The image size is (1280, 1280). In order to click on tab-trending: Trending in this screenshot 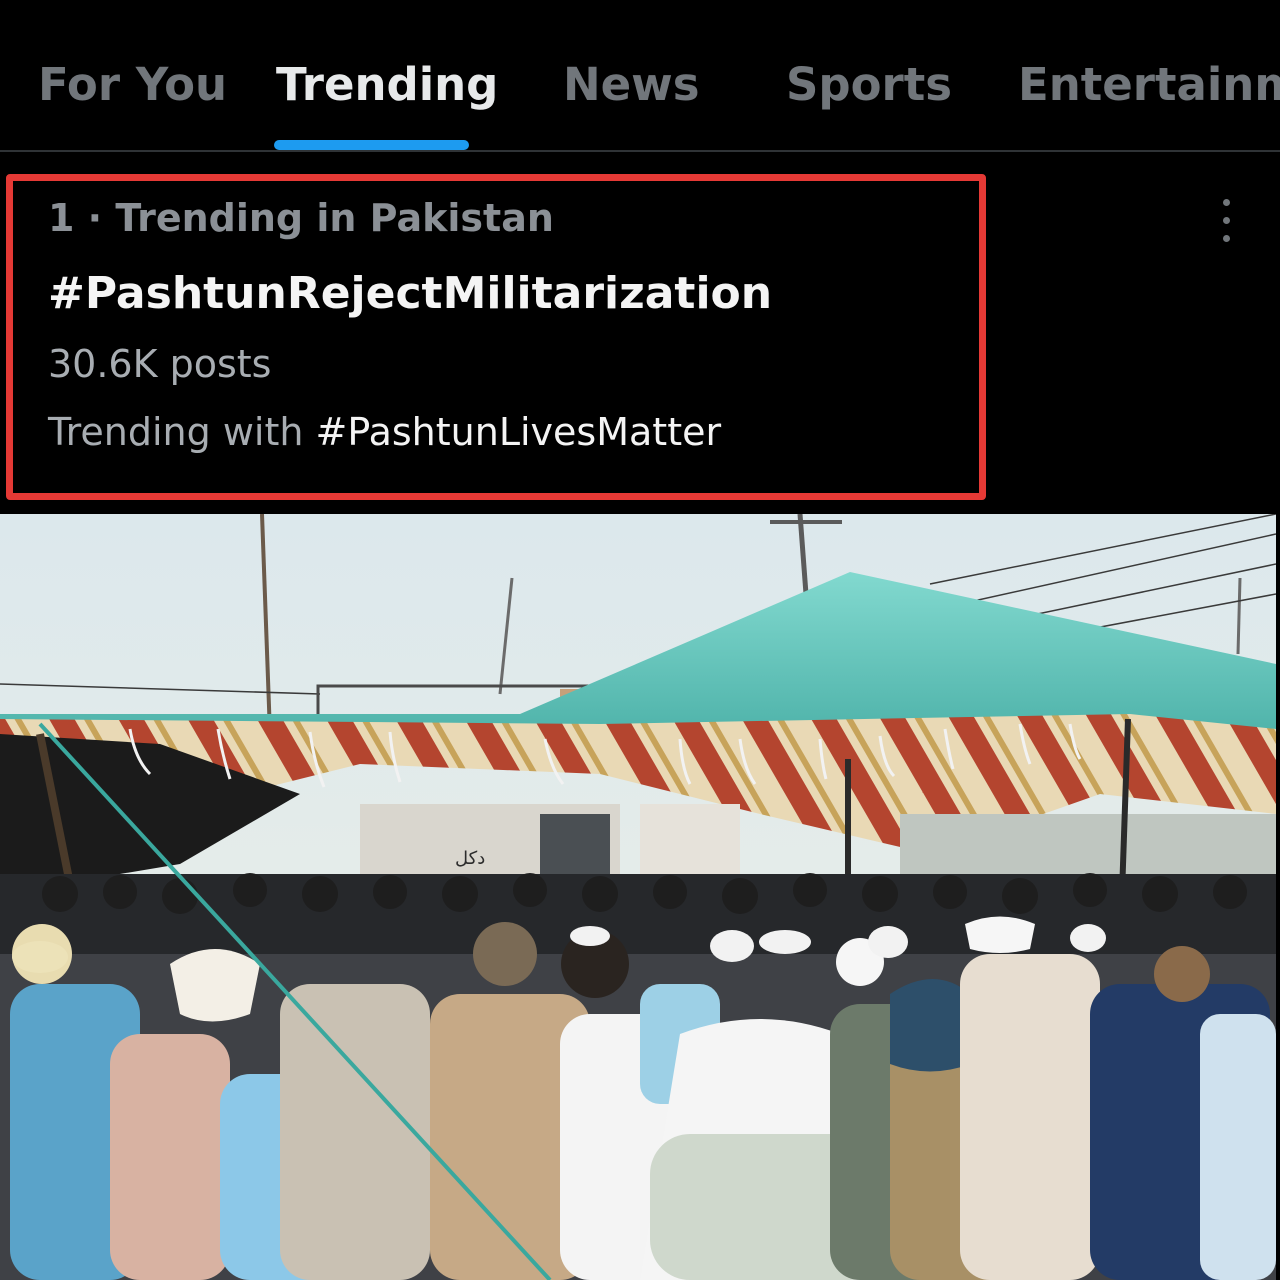, I will do `click(387, 84)`.